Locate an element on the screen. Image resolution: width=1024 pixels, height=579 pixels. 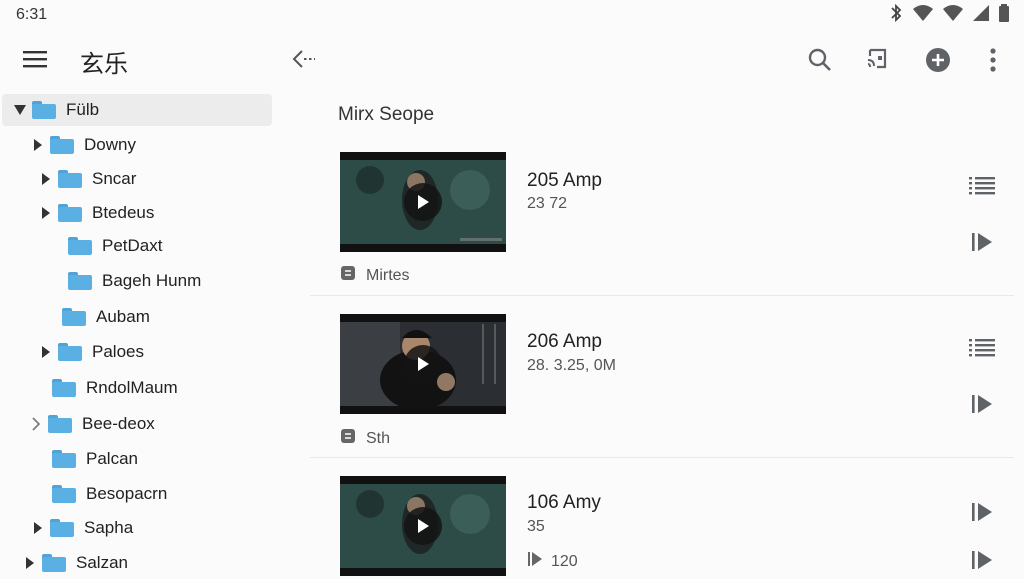
tree-item-label: Btedeus is located at coordinates (123, 212).